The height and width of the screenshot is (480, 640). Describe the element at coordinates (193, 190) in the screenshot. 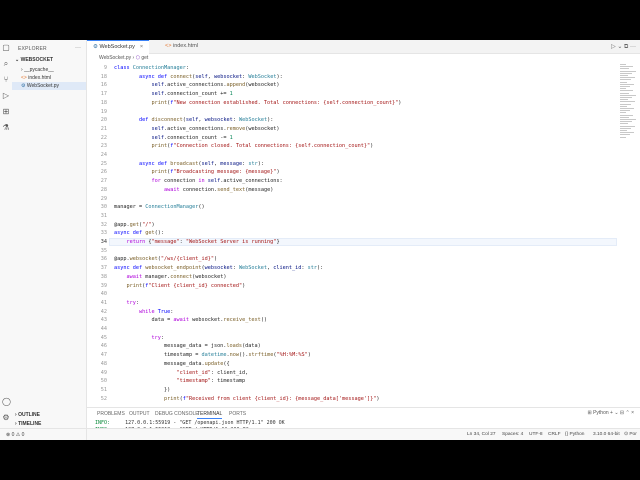

I see `code-line: await connection.send_text(message)` at that location.